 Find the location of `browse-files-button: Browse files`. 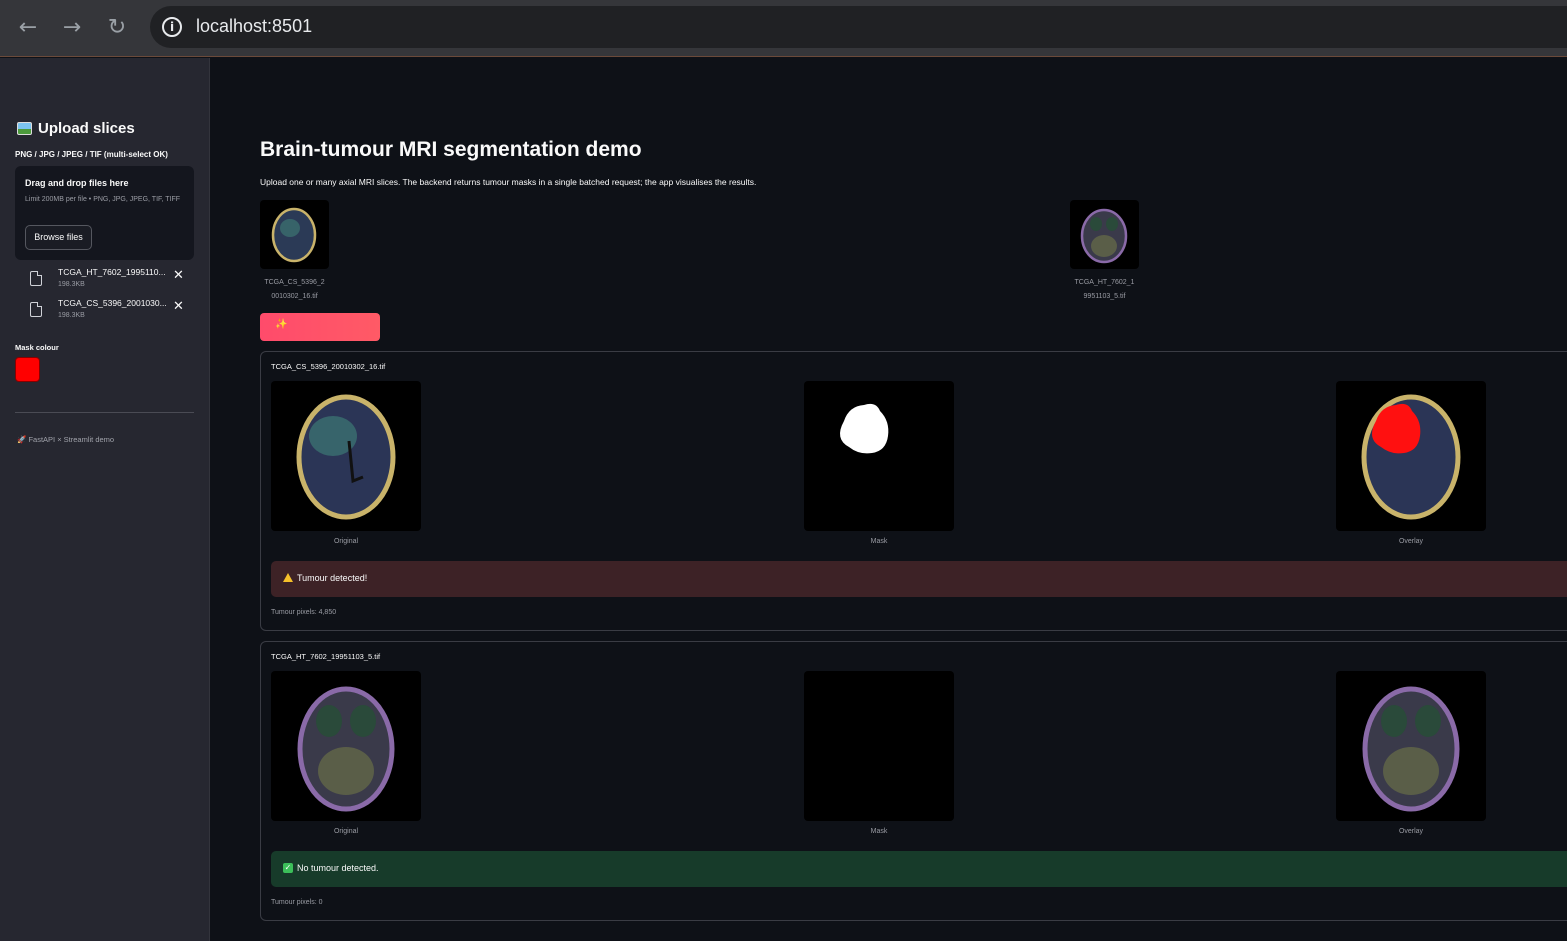

browse-files-button: Browse files is located at coordinates (58, 237).